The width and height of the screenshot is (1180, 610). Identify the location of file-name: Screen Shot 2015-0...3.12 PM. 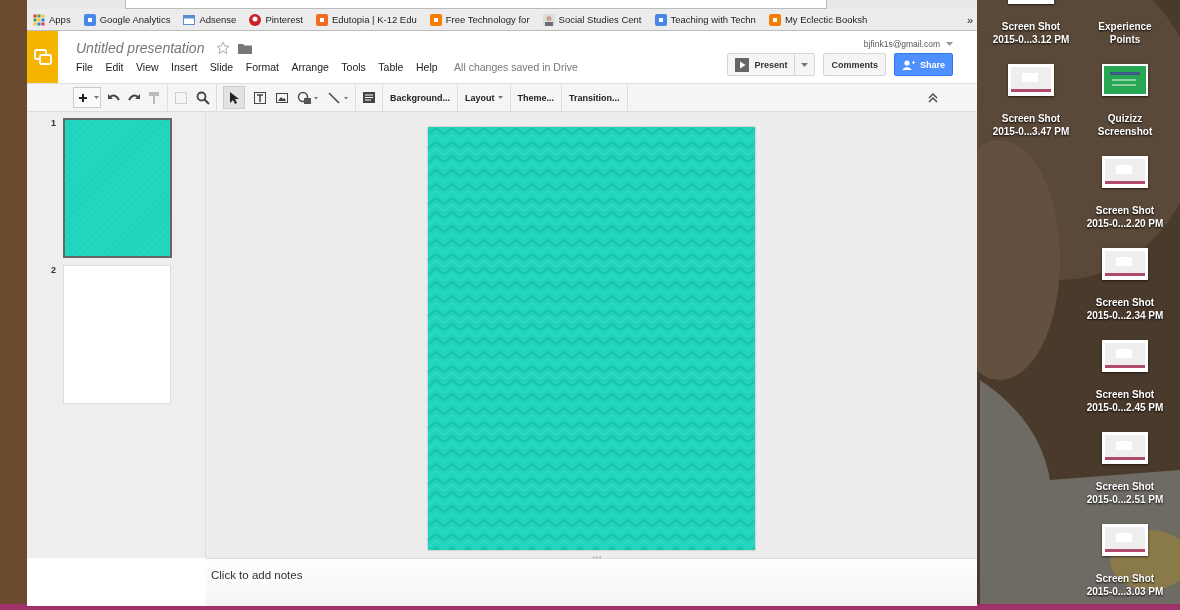
(1031, 33).